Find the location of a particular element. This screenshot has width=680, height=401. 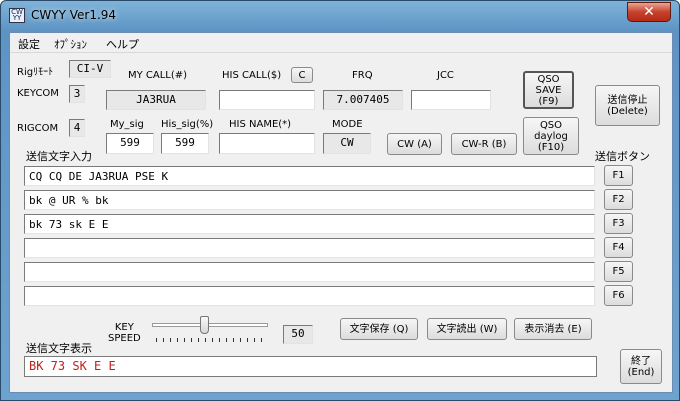

qso-daylog-button: QSO daylog (F10) is located at coordinates (551, 136).